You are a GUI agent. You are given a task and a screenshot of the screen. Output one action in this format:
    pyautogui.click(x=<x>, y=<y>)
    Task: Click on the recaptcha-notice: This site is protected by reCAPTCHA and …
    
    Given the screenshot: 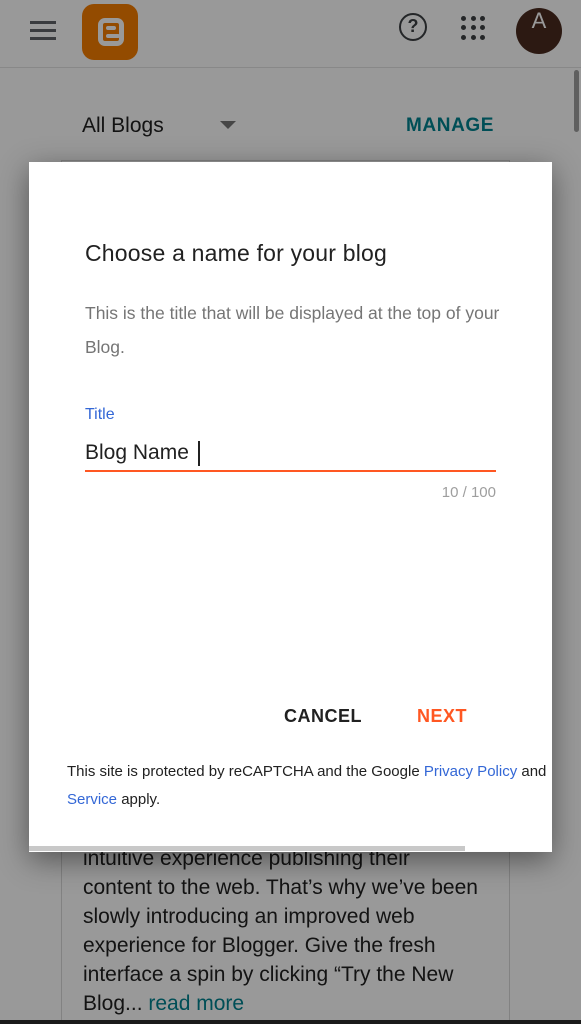 What is the action you would take?
    pyautogui.click(x=309, y=787)
    